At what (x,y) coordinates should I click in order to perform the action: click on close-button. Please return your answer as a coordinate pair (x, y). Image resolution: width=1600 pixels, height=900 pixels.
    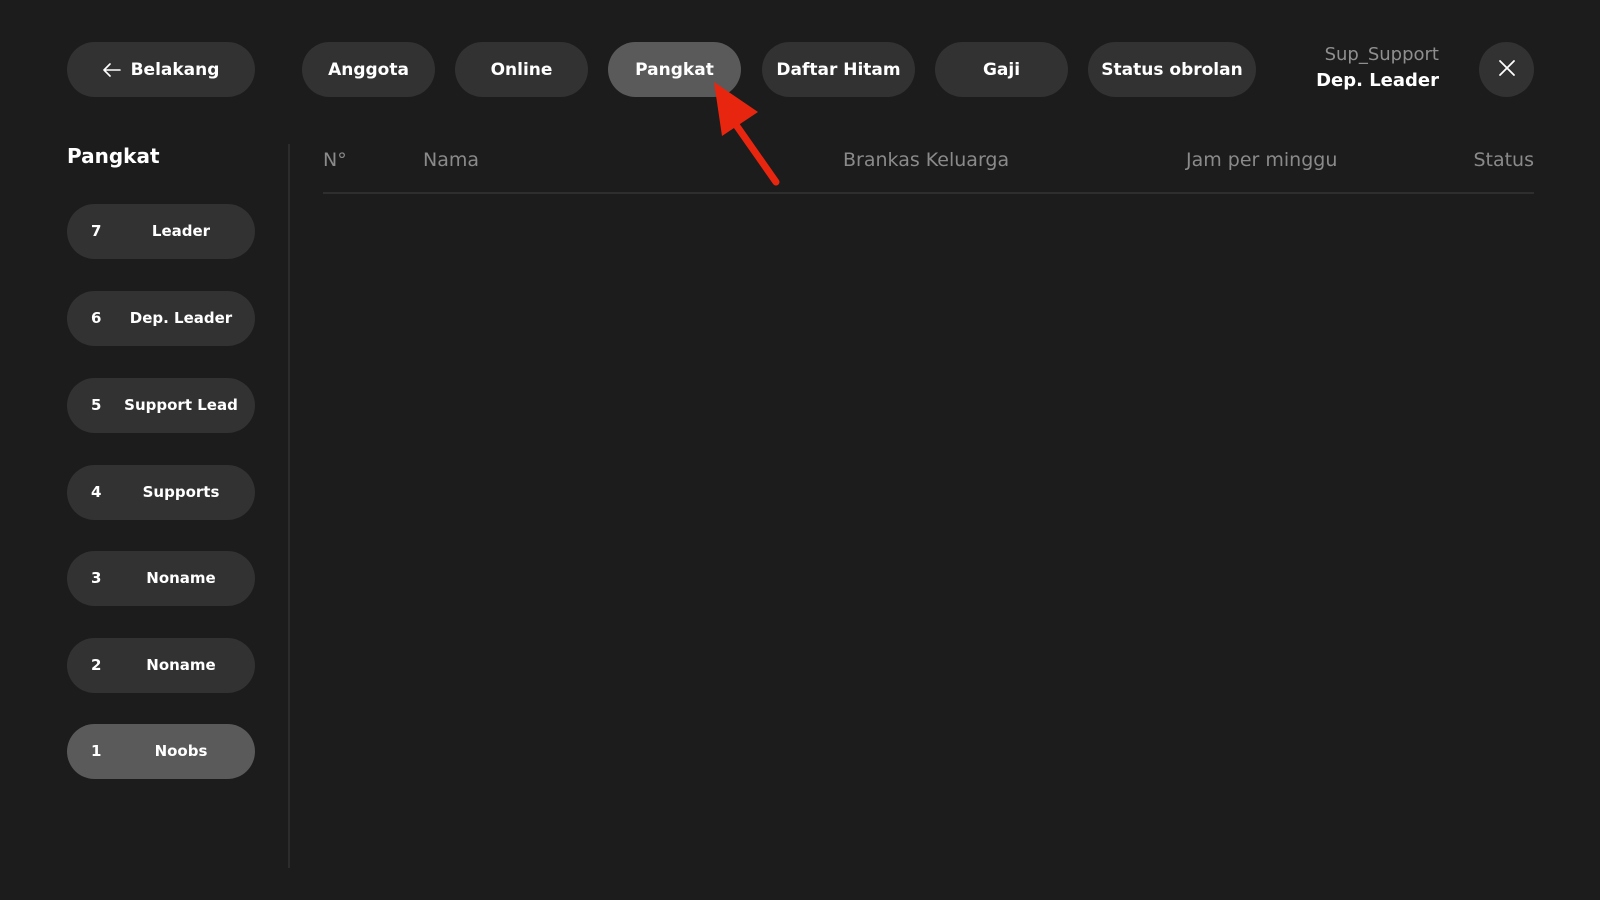
    Looking at the image, I should click on (1506, 69).